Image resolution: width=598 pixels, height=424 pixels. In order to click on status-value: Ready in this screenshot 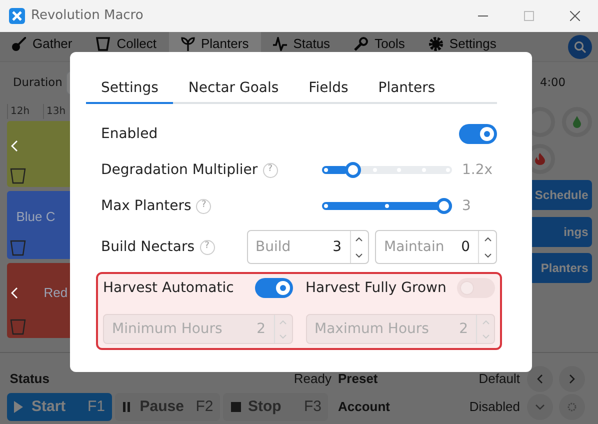, I will do `click(313, 379)`.